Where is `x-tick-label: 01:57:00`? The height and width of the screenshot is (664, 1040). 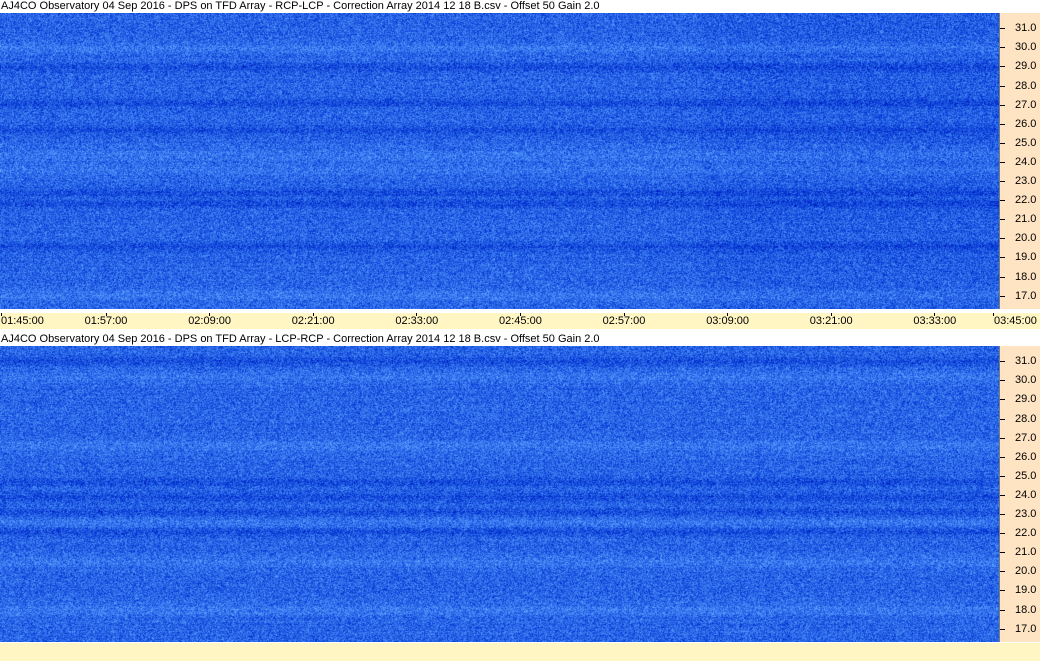 x-tick-label: 01:57:00 is located at coordinates (106, 321).